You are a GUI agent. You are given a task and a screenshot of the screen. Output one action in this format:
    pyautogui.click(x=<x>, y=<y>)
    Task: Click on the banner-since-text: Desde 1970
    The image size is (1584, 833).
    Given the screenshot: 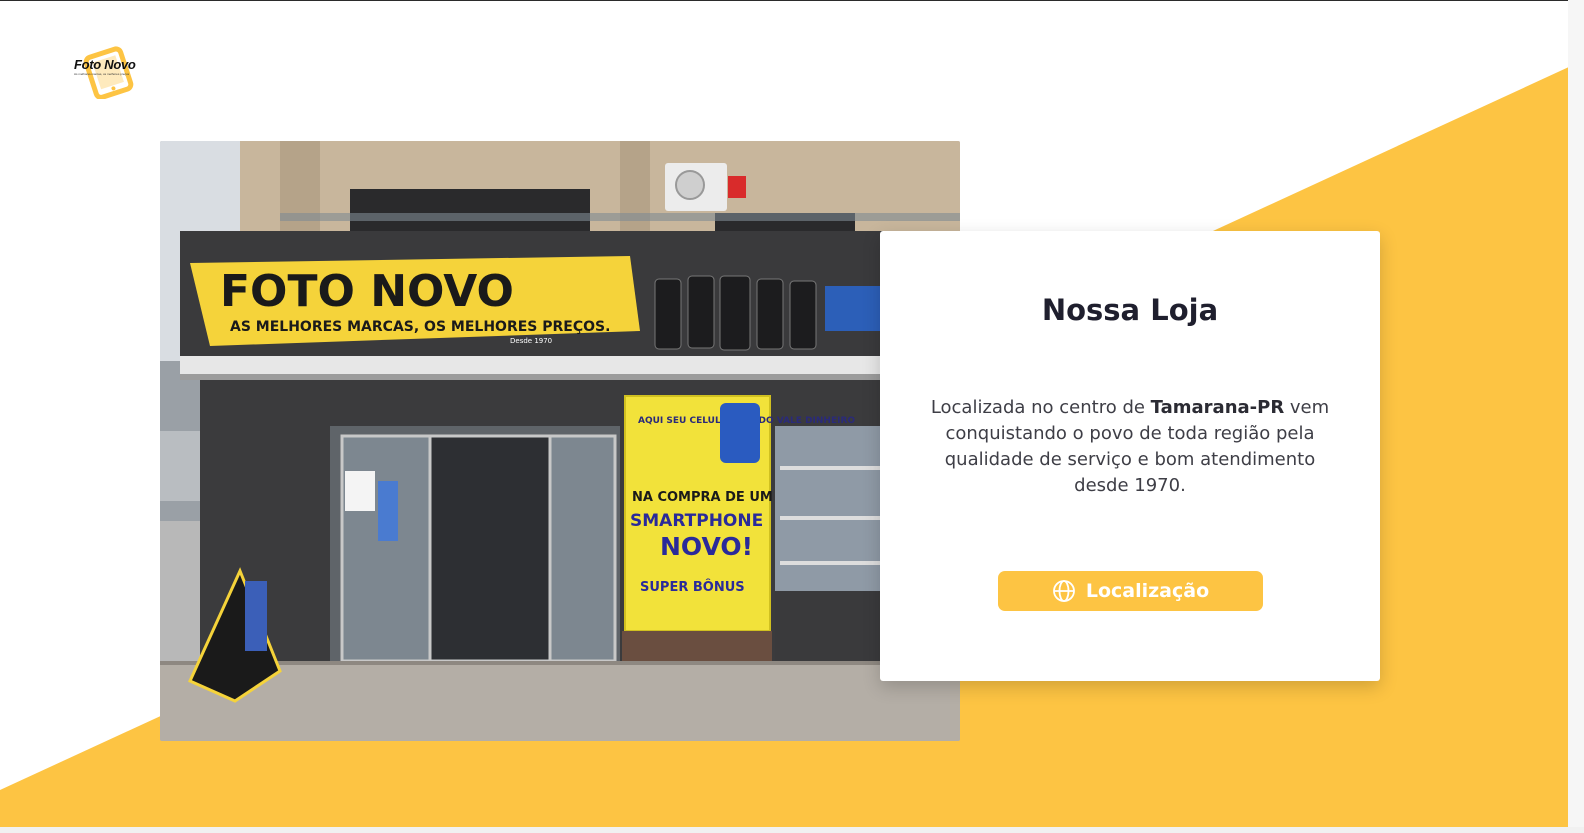 What is the action you would take?
    pyautogui.click(x=531, y=341)
    